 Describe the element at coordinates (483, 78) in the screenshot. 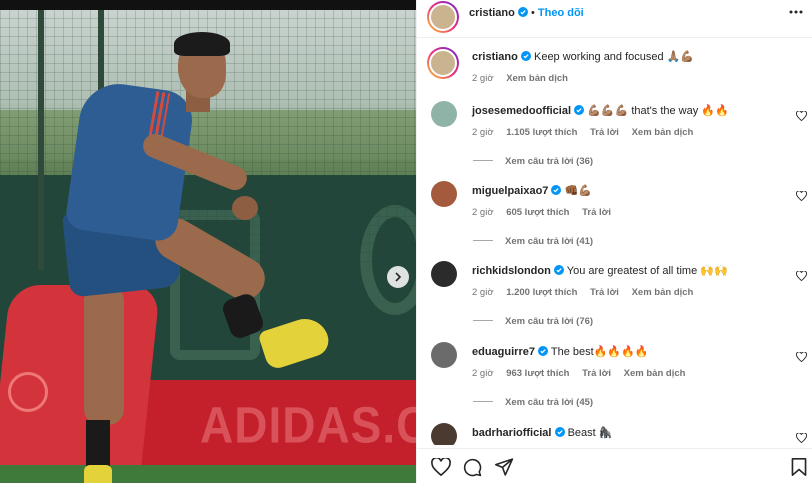

I see `caption-time: 2 giờ` at that location.